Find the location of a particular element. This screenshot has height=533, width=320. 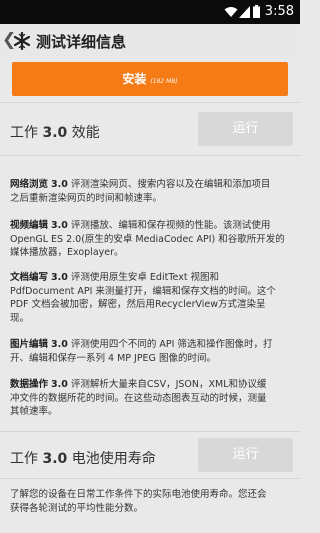

work-battery-title: 工作 3.0 电池使用寿命 is located at coordinates (83, 459).